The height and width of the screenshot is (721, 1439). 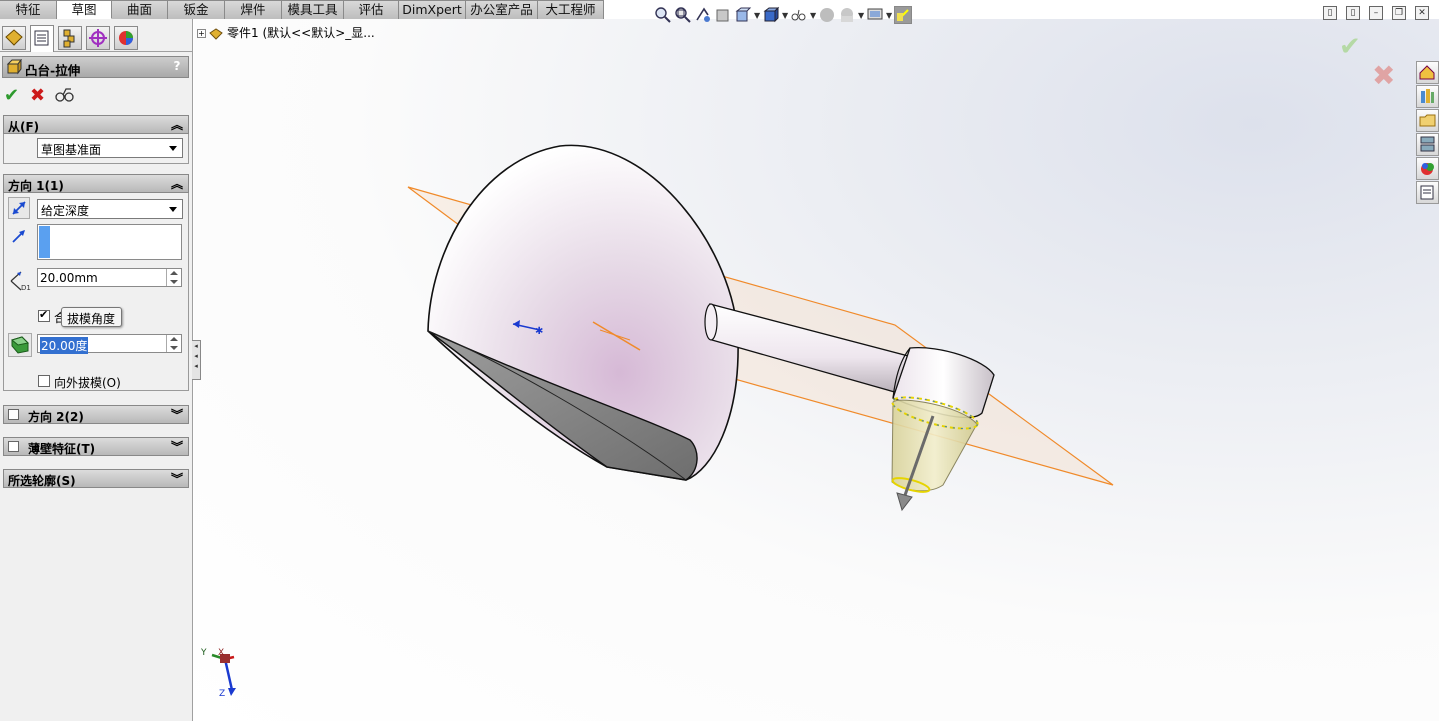 I want to click on minimize-icon: –, so click(x=1376, y=13).